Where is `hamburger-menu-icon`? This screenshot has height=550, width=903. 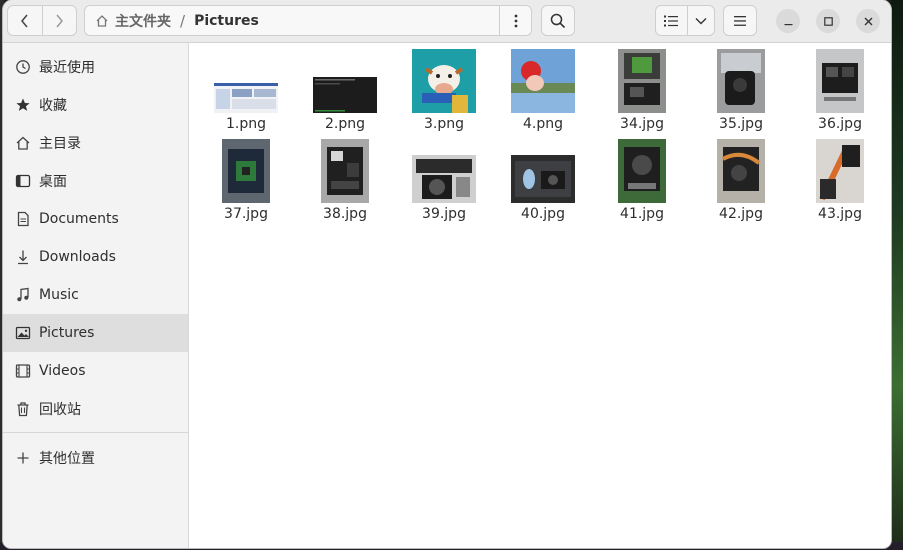 hamburger-menu-icon is located at coordinates (740, 20).